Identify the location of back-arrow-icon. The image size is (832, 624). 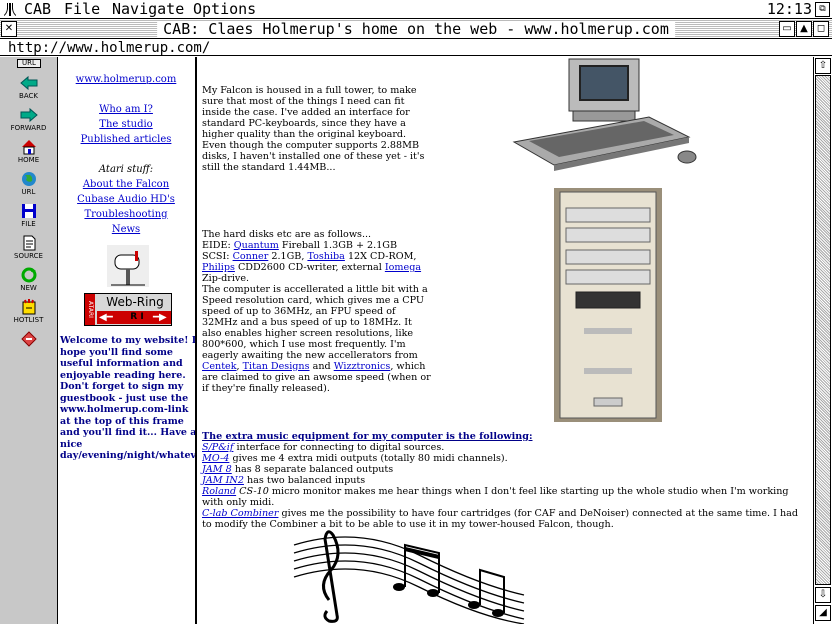
(28, 83).